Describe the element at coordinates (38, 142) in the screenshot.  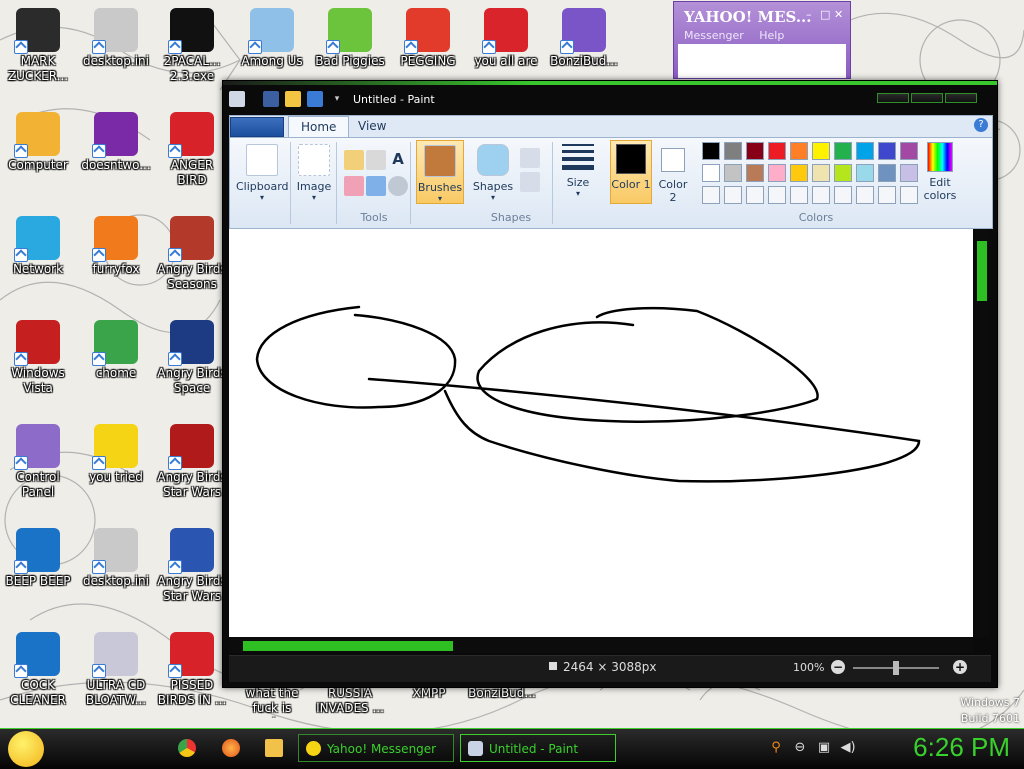
I see `desktop-icon: Computer` at that location.